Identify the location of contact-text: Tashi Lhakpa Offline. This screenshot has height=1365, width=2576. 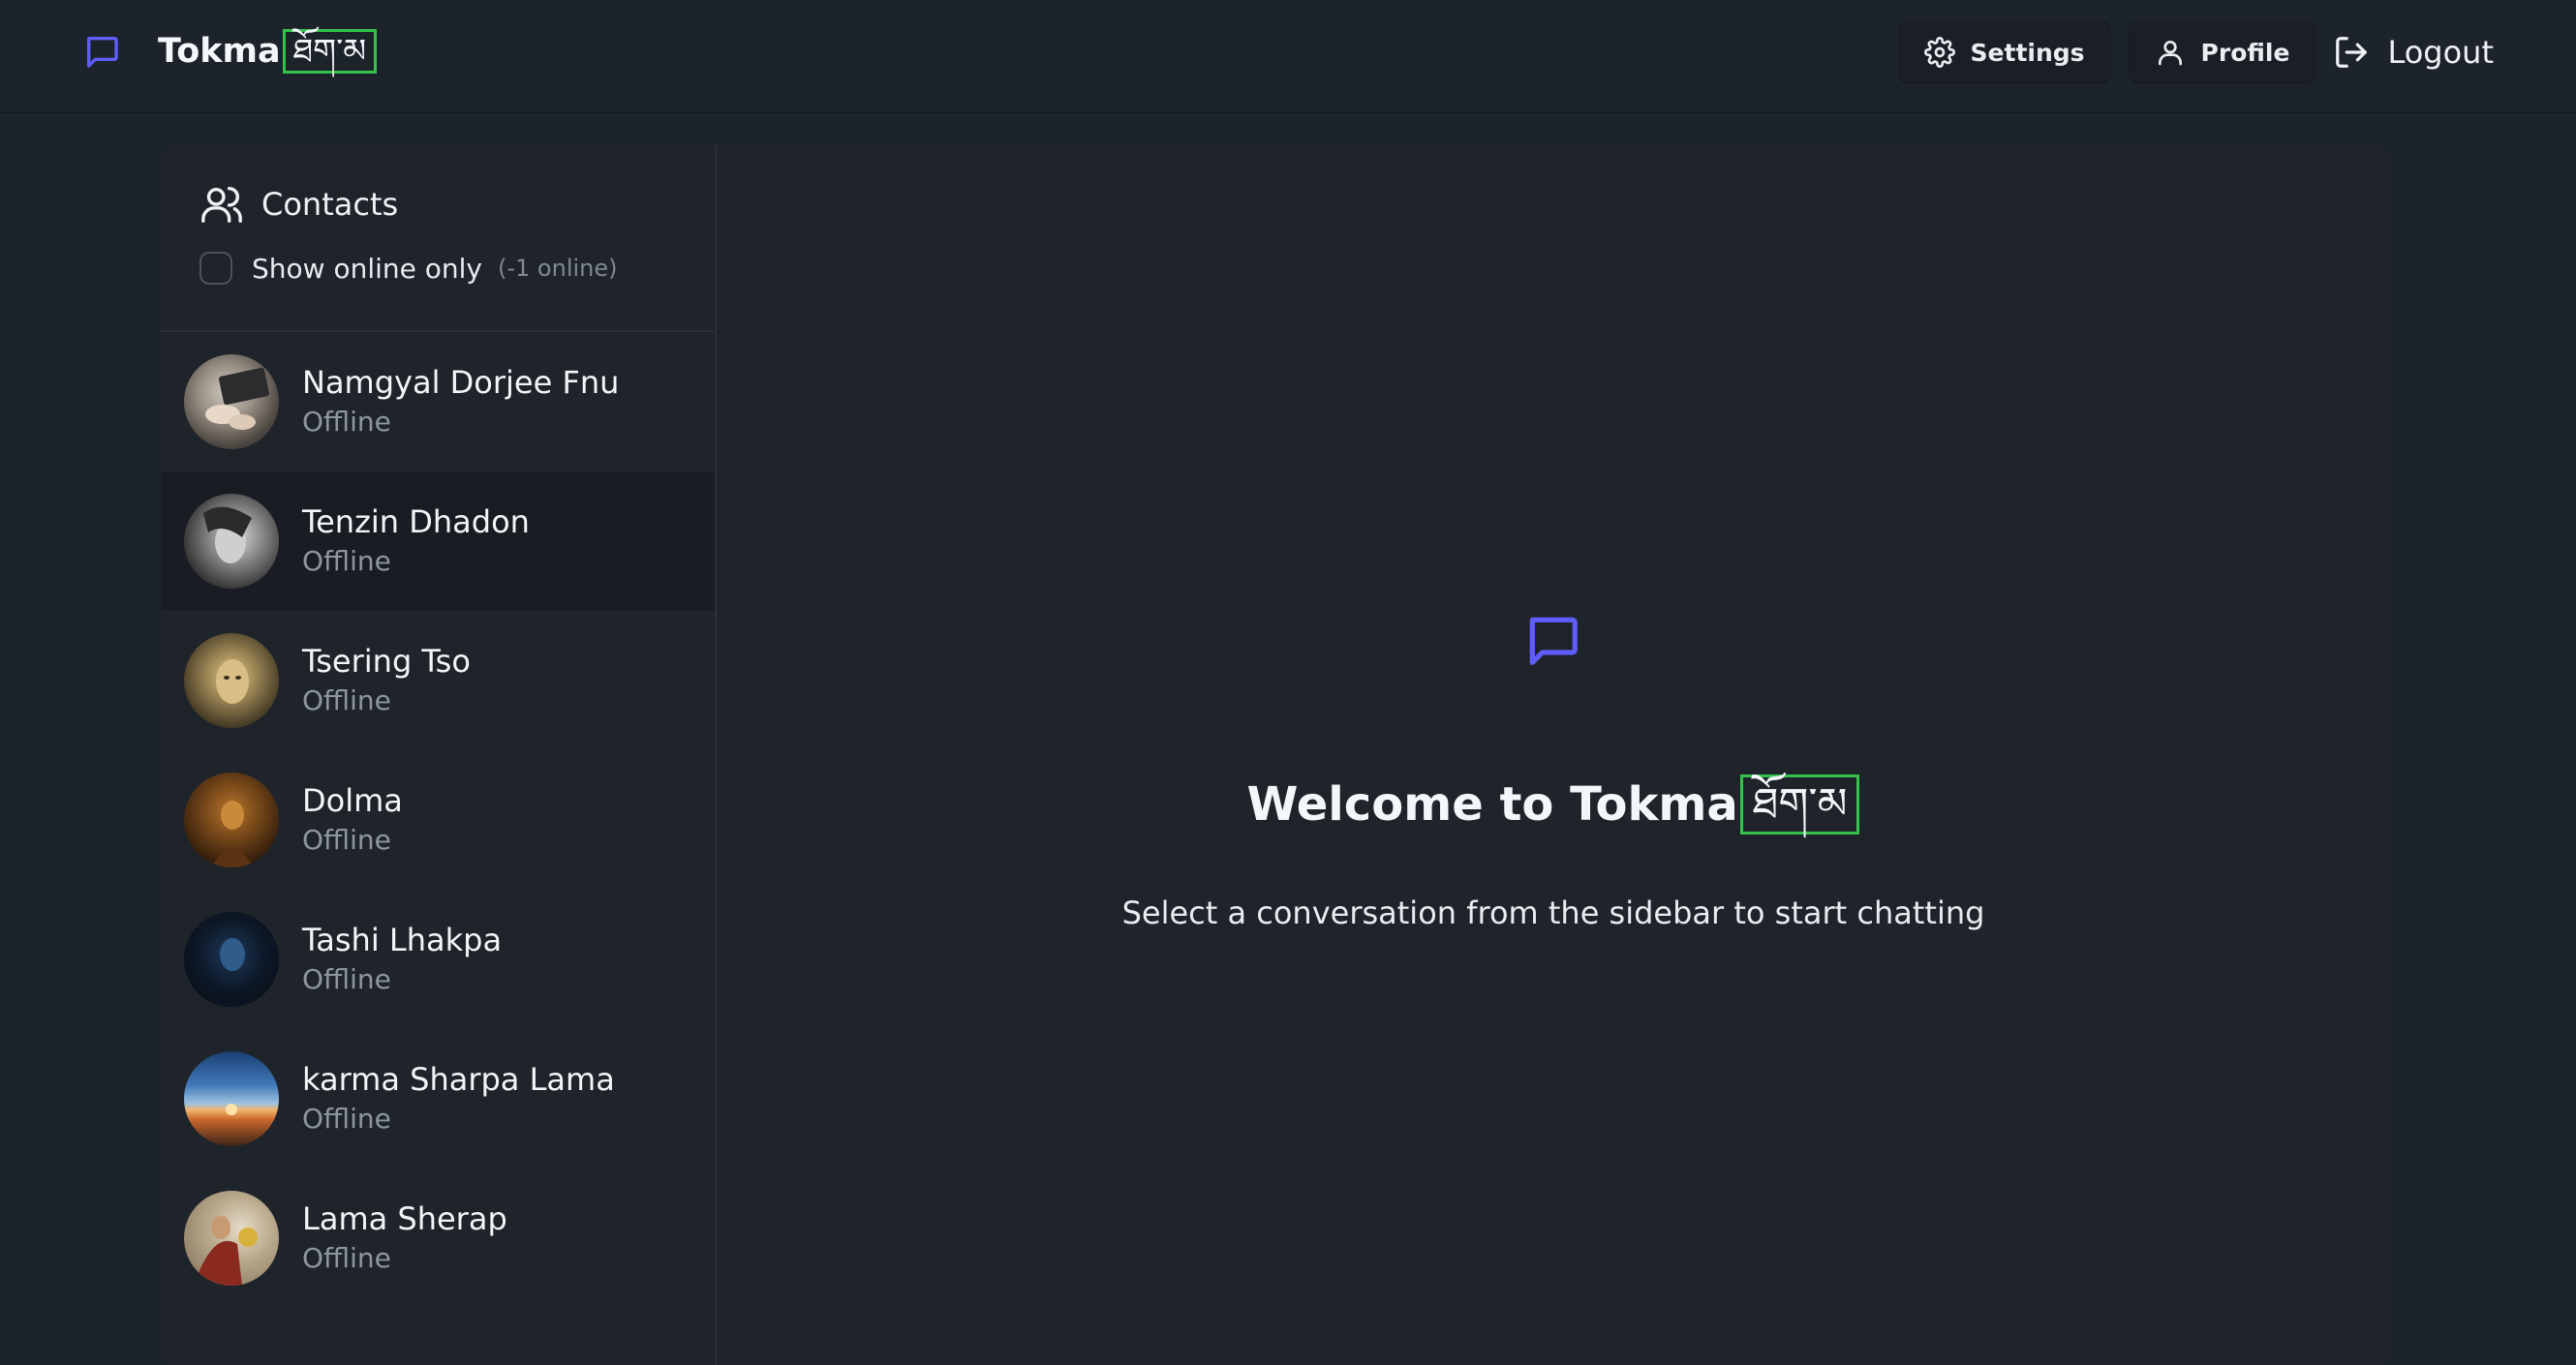
(402, 960).